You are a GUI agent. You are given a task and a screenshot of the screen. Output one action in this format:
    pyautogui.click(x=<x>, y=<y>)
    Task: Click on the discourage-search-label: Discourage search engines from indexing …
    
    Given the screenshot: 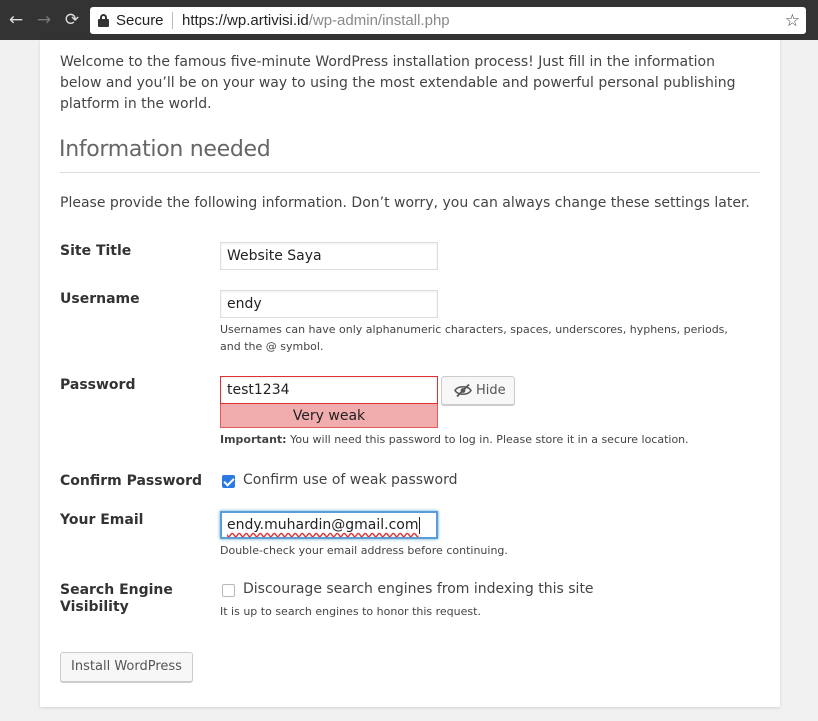 What is the action you would take?
    pyautogui.click(x=418, y=589)
    